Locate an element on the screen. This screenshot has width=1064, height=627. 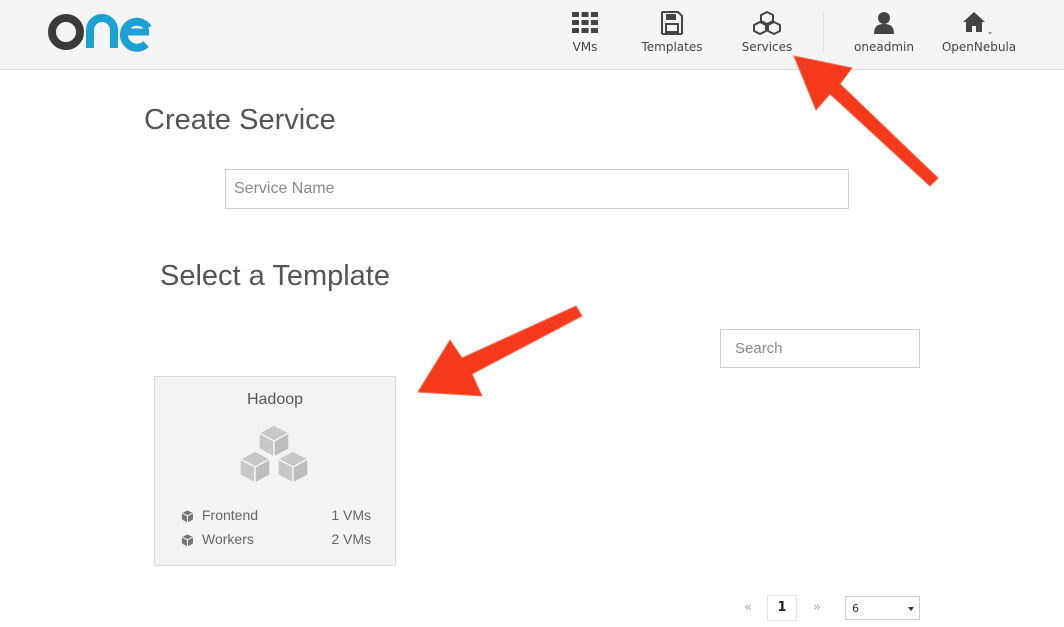
nav-templates: Templates is located at coordinates (672, 35).